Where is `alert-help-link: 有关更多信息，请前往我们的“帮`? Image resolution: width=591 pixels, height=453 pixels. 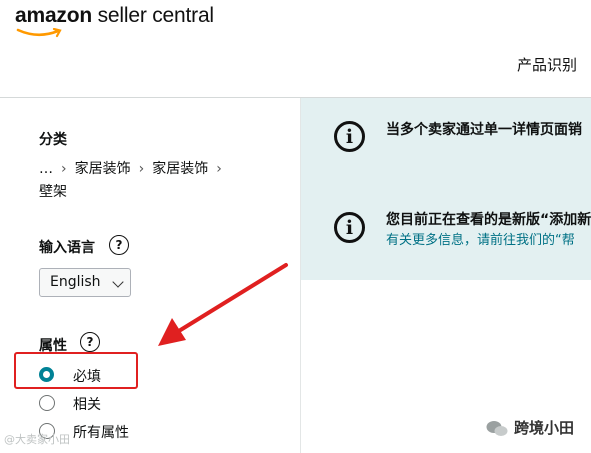 alert-help-link: 有关更多信息，请前往我们的“帮 is located at coordinates (480, 238).